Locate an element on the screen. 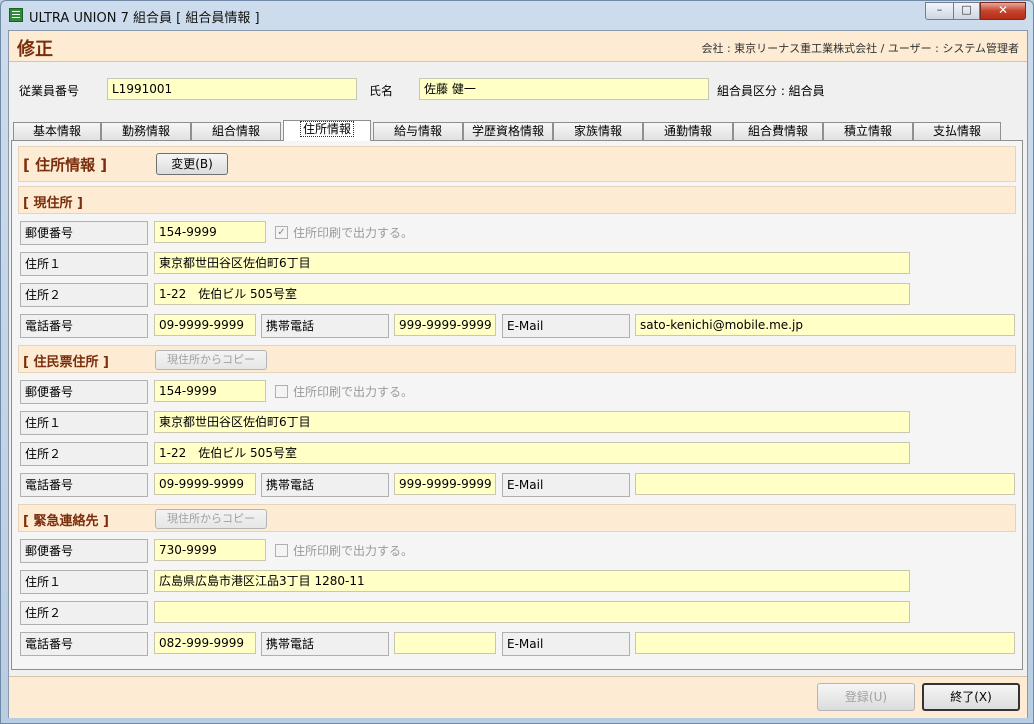  emergency-contact-header: [ 緊急連絡先 ] 現住所からコピー is located at coordinates (517, 518).